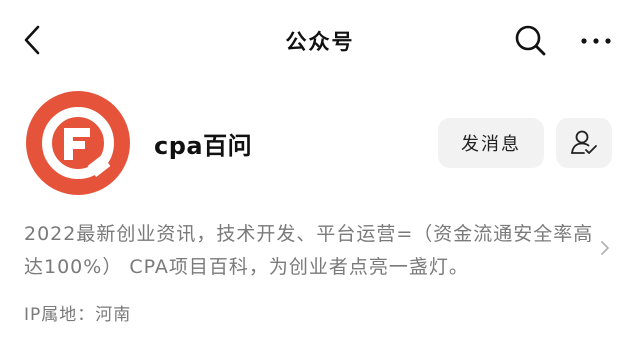 This screenshot has width=640, height=345. Describe the element at coordinates (605, 248) in the screenshot. I see `chevron-right-icon` at that location.